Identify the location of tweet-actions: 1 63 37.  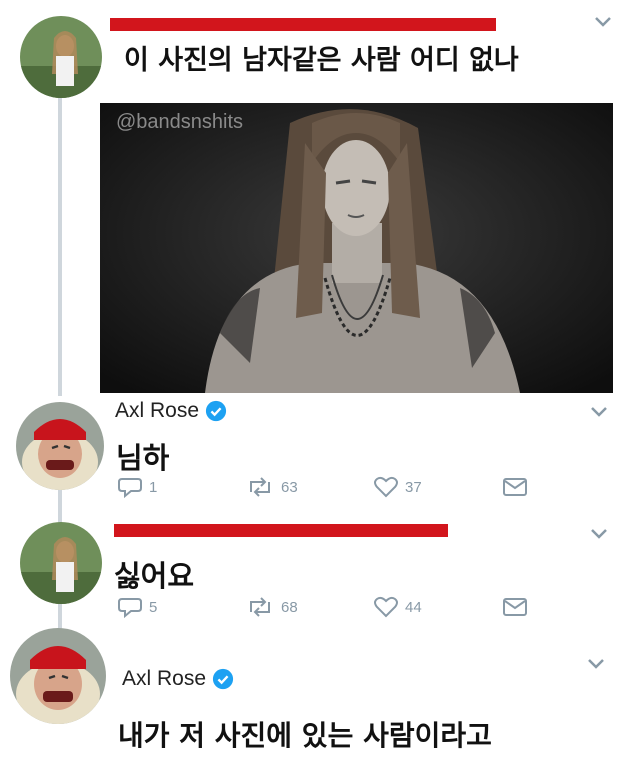
(332, 487).